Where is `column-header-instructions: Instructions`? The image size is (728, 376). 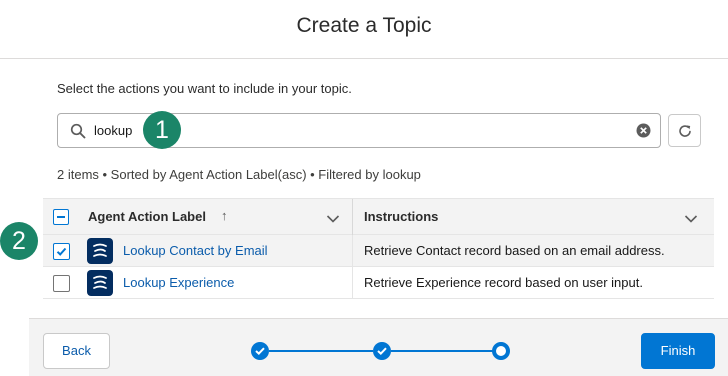 column-header-instructions: Instructions is located at coordinates (401, 216).